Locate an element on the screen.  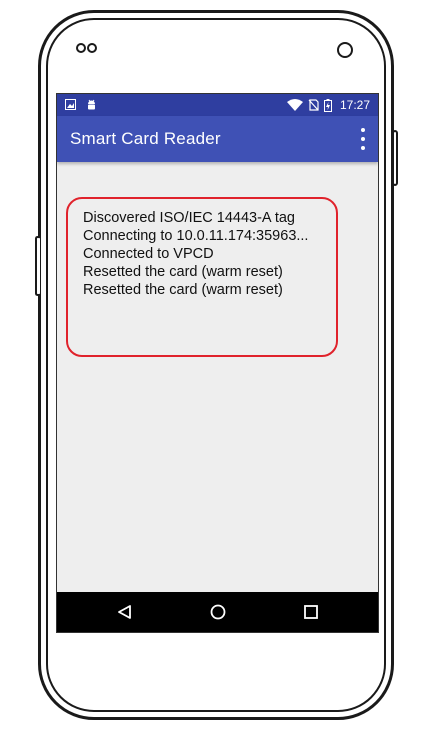
no-sim-icon is located at coordinates (313, 105).